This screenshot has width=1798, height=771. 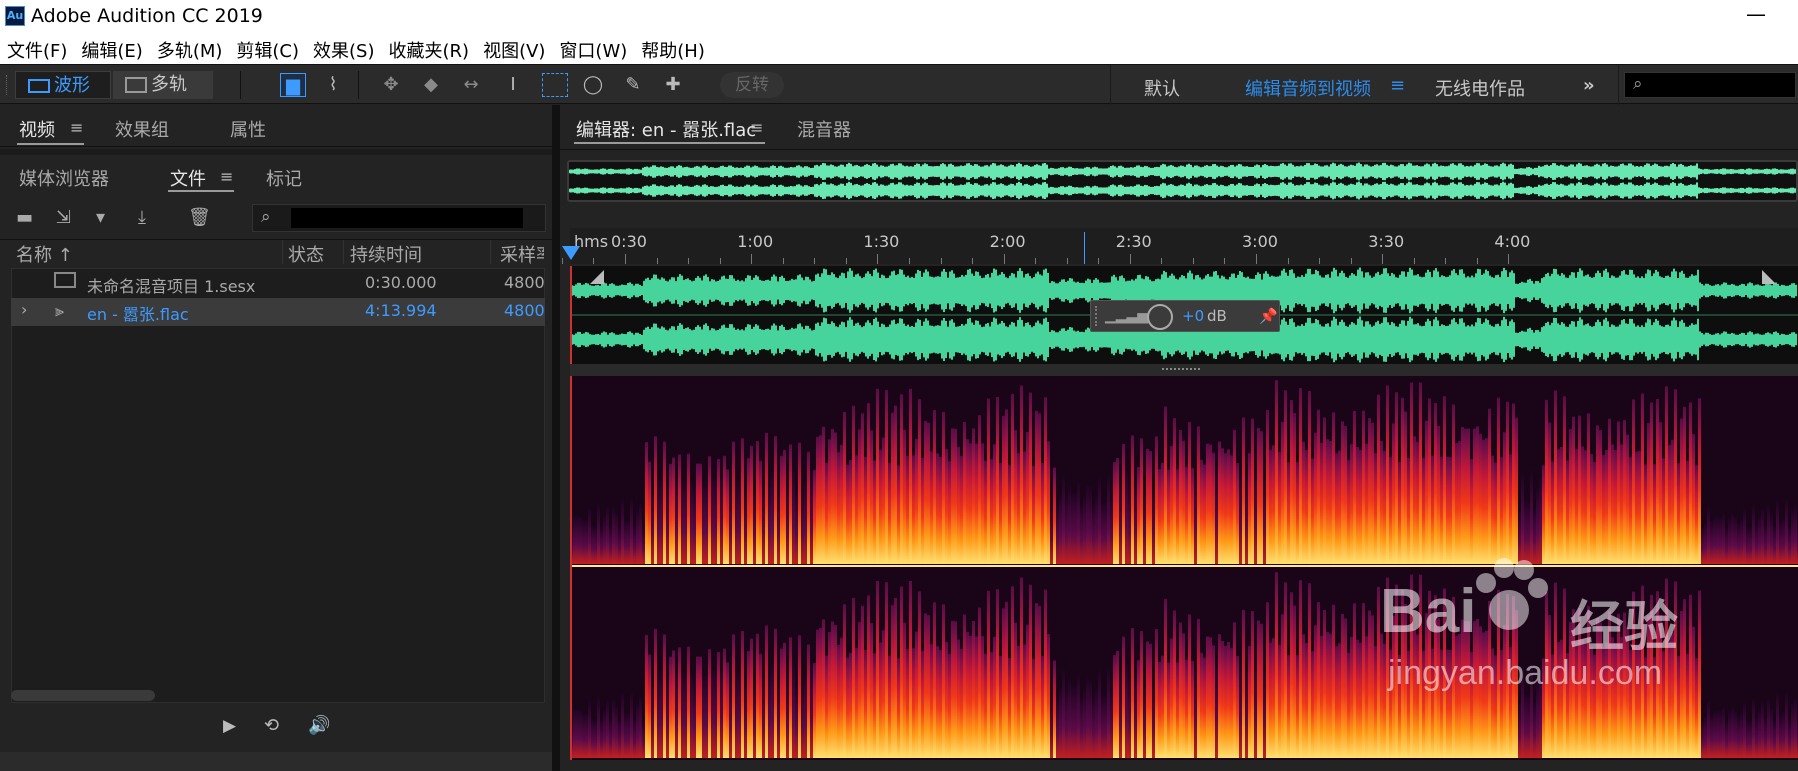 What do you see at coordinates (407, 218) in the screenshot?
I see `files-search-value` at bounding box center [407, 218].